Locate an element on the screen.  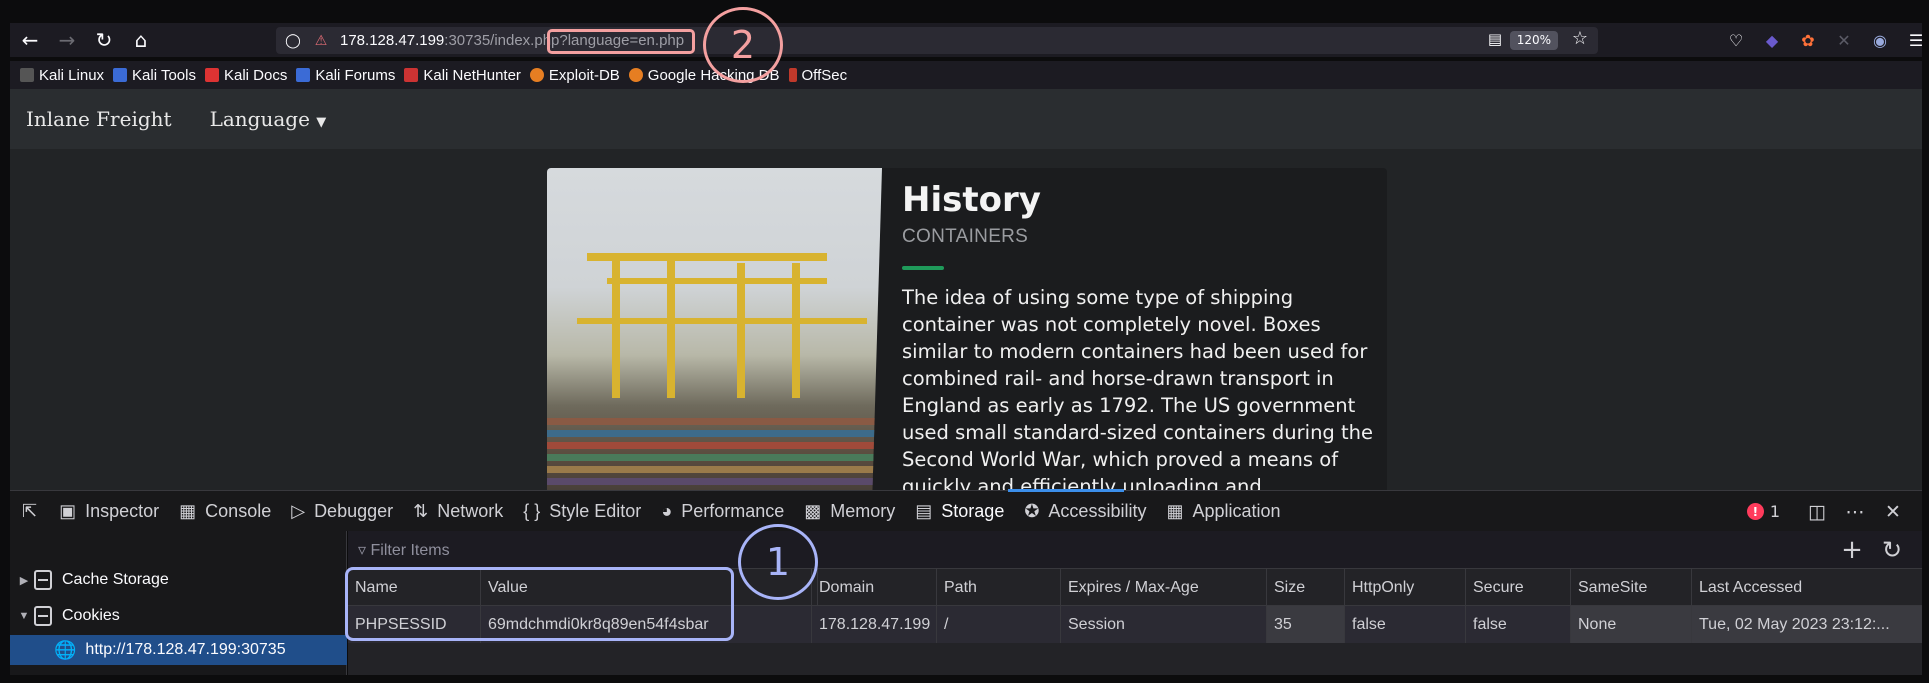
column-header: Expires / Max-Age is located at coordinates (1163, 587).